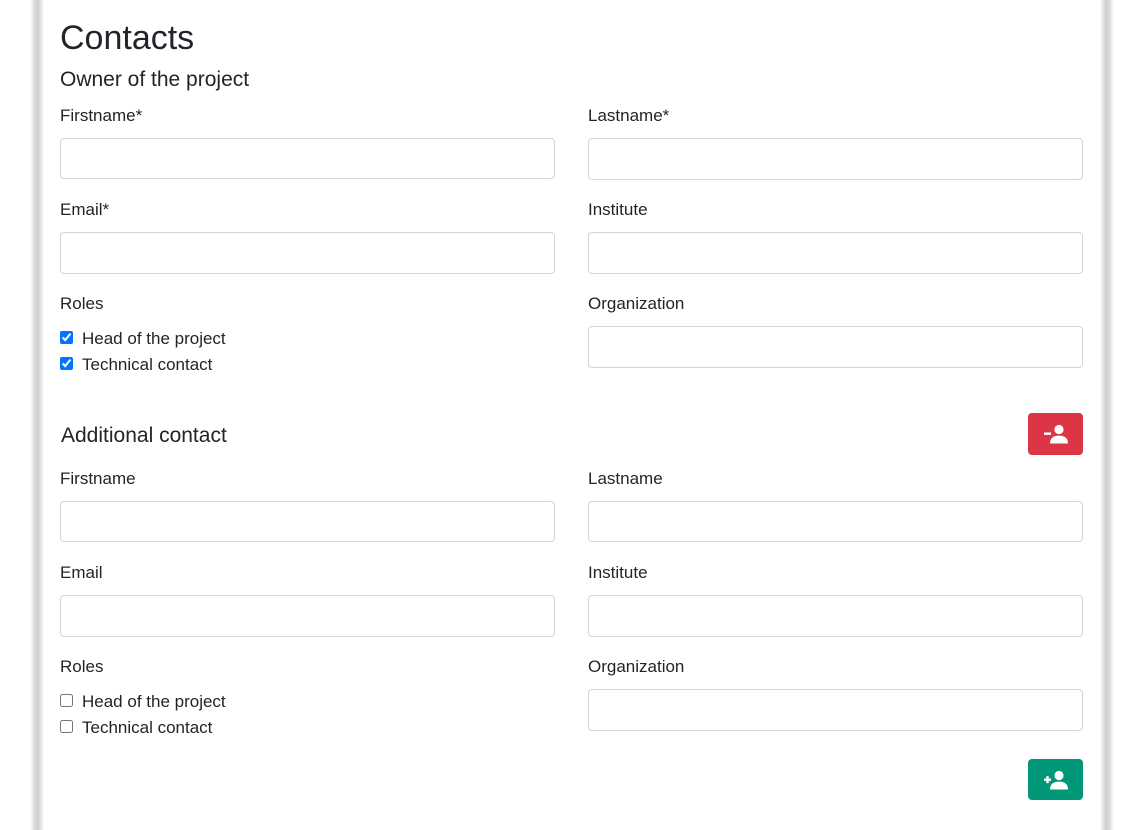 Image resolution: width=1137 pixels, height=830 pixels. What do you see at coordinates (154, 701) in the screenshot?
I see `additional-role-head-label: Head of the project` at bounding box center [154, 701].